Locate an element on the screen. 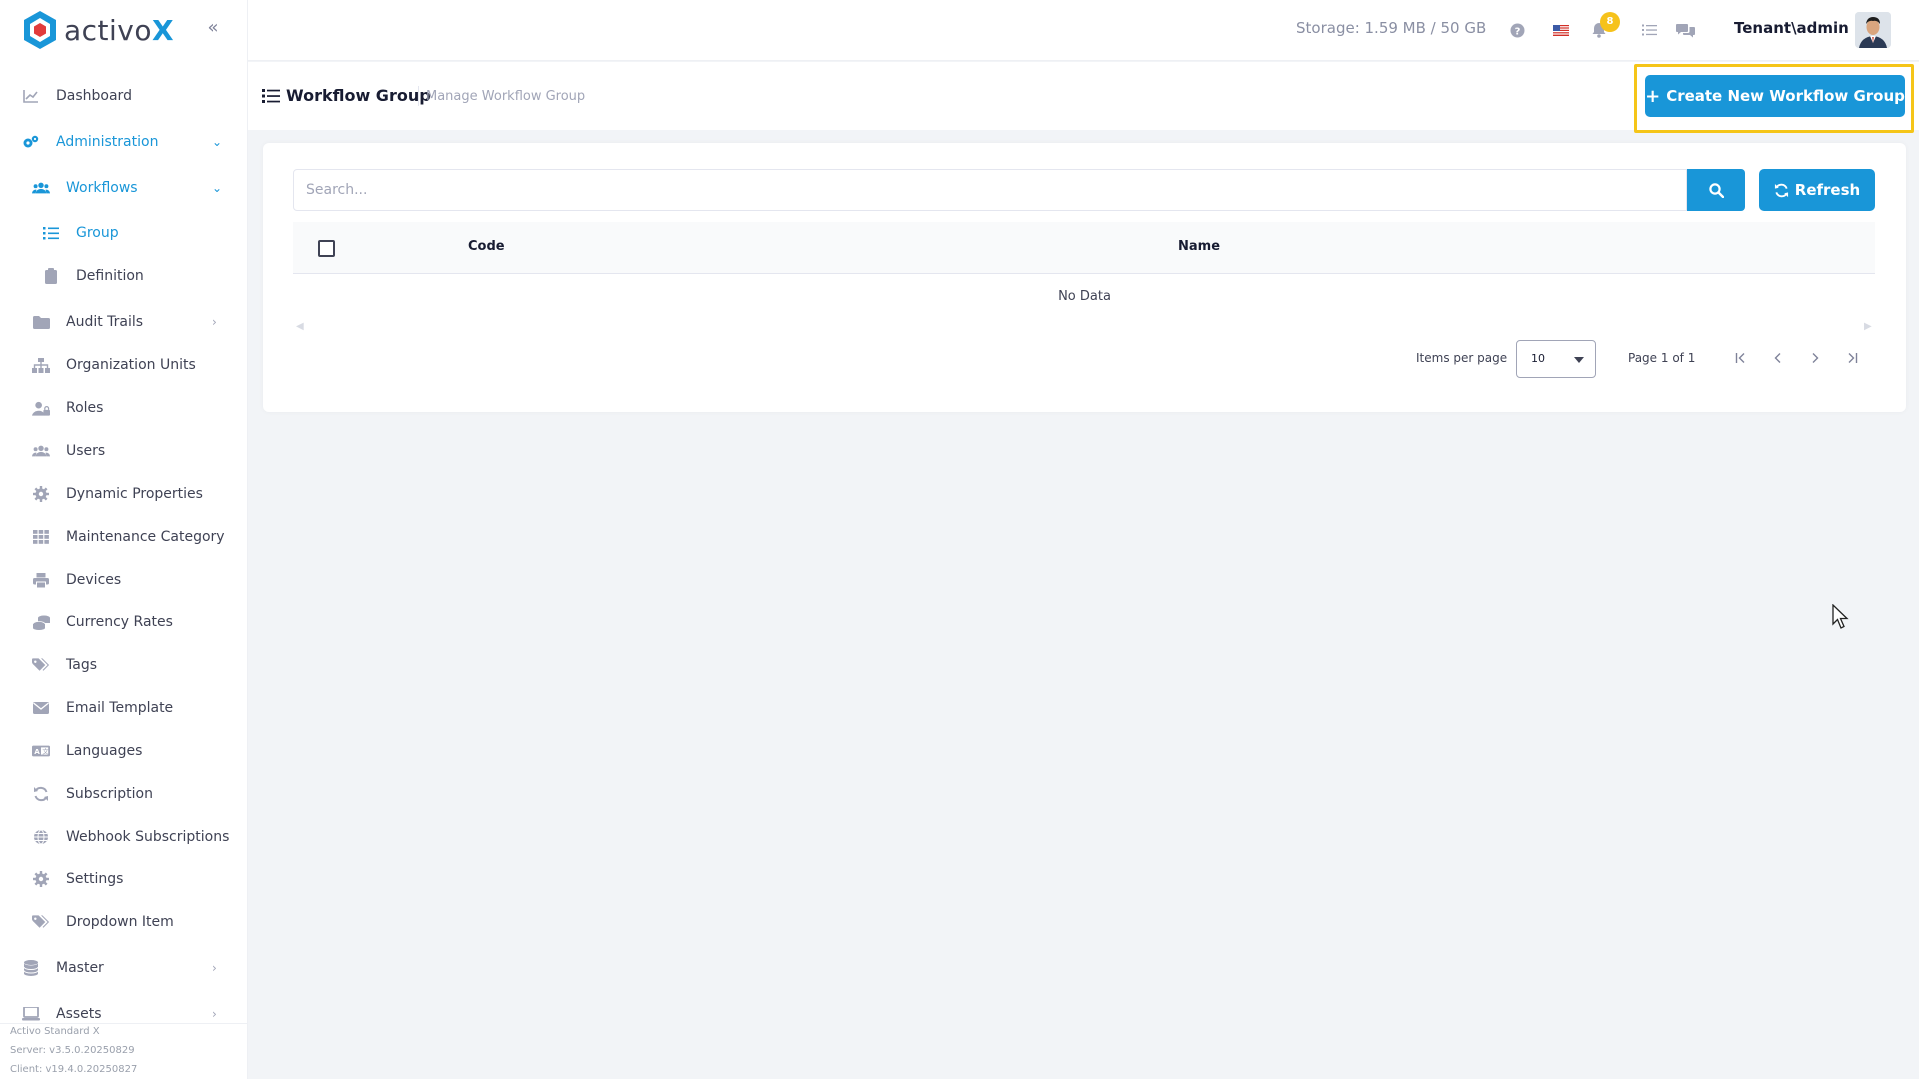  sidebar-item-definition: Definition is located at coordinates (124, 276).